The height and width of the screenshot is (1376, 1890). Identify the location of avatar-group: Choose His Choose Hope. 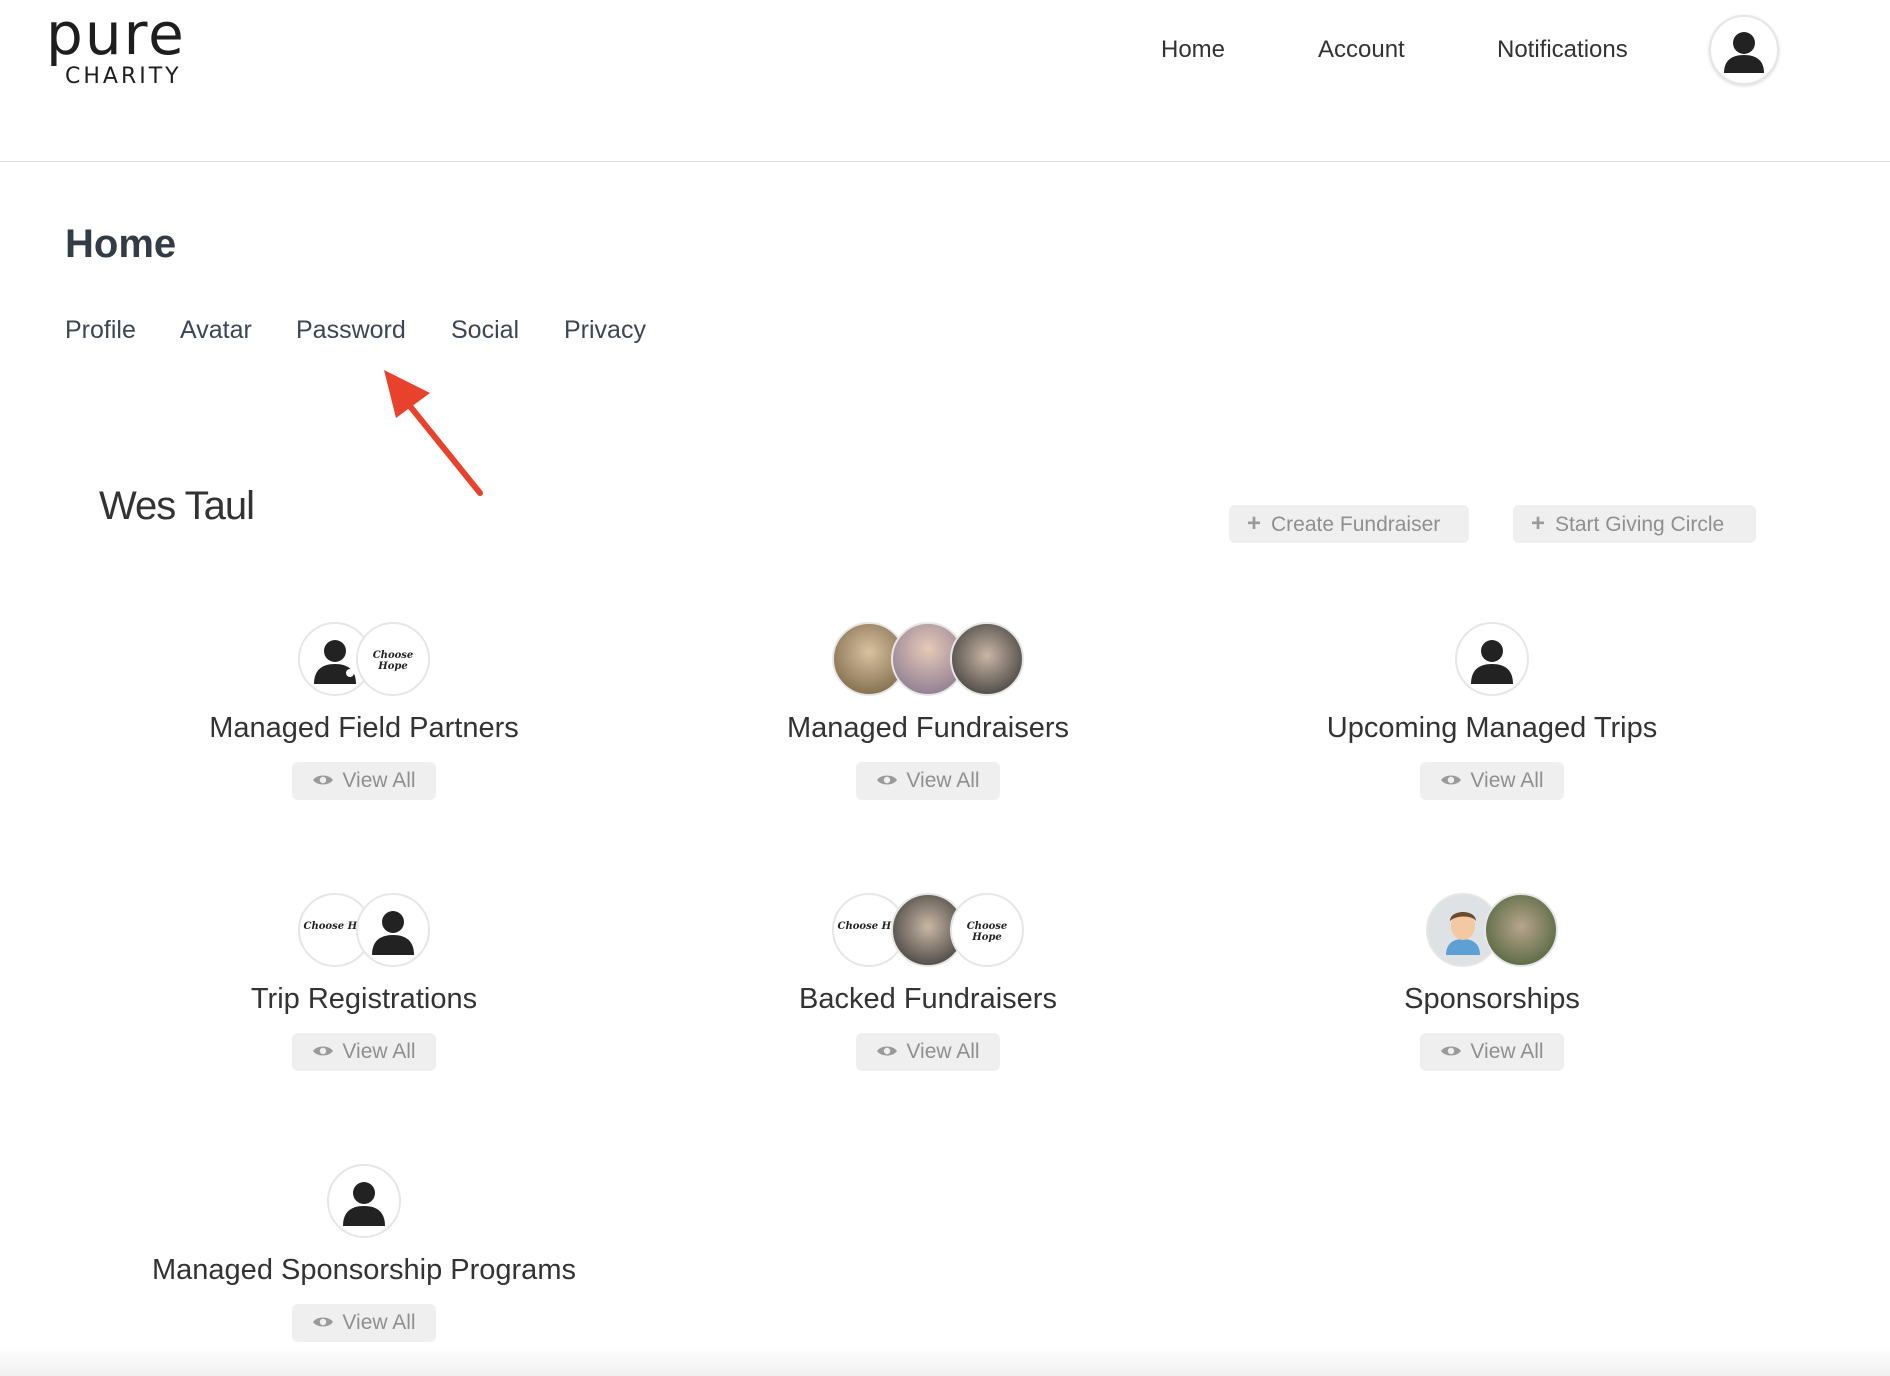
(928, 931).